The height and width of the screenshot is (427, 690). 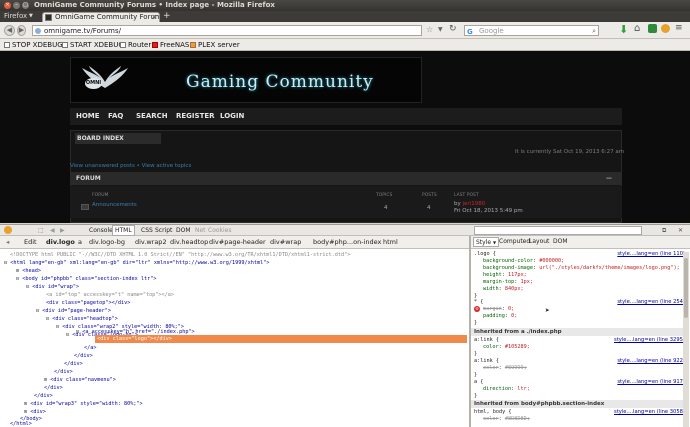 I want to click on css-property: padding: 0;, so click(x=500, y=316).